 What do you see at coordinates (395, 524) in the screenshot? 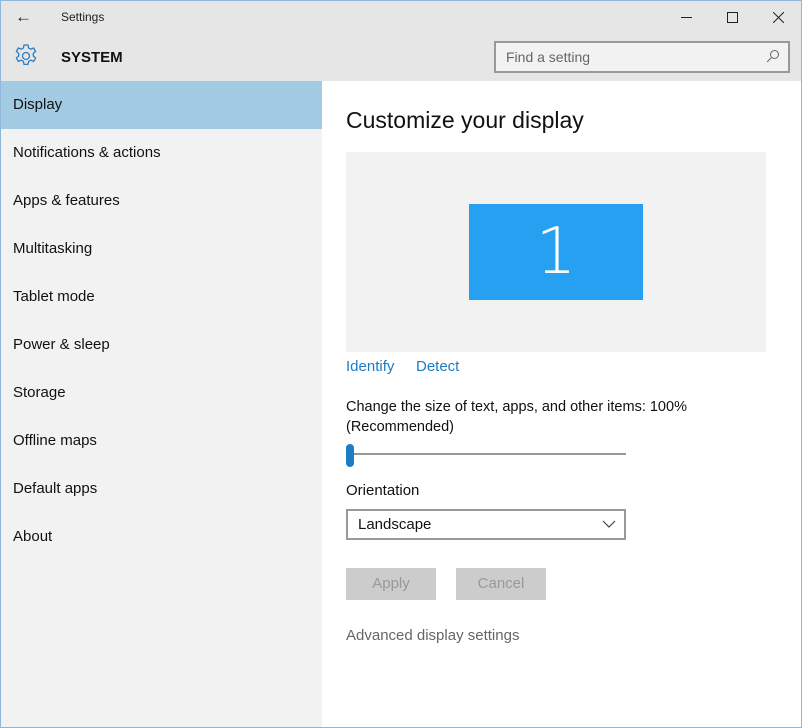
I see `orientation-value: Landscape` at bounding box center [395, 524].